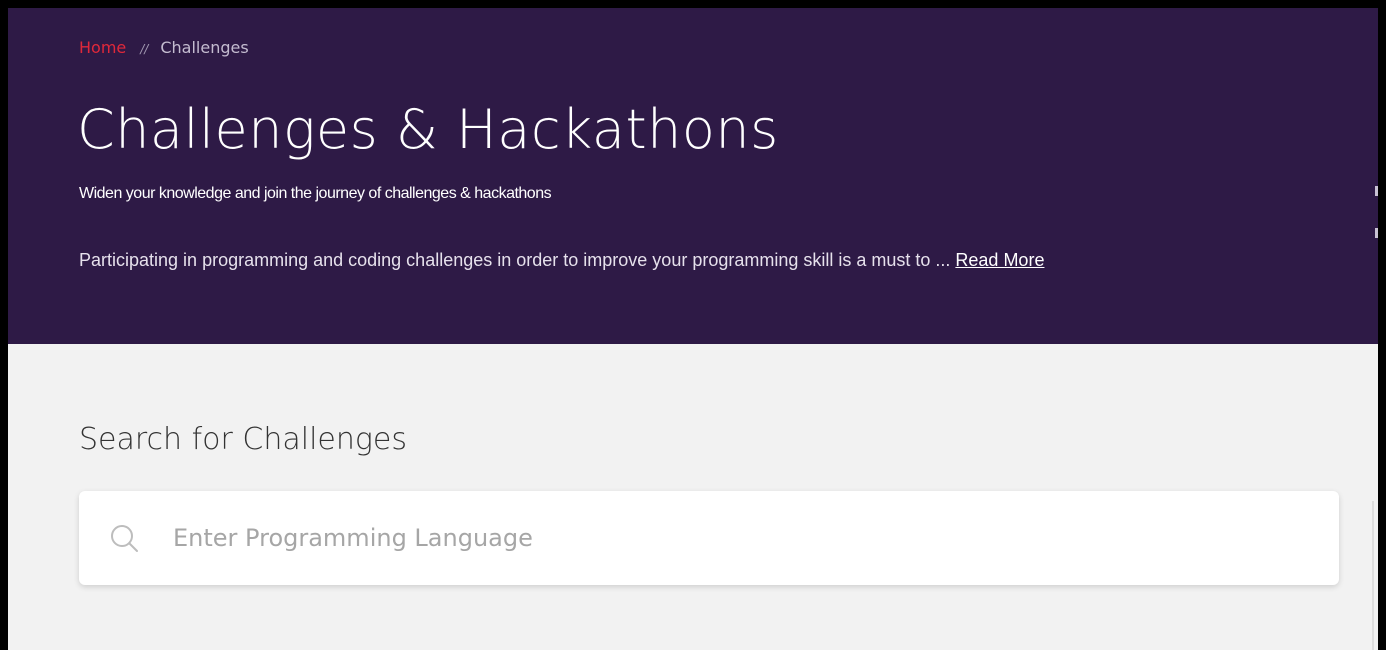 This screenshot has height=650, width=1386. I want to click on divider, so click(1373, 575).